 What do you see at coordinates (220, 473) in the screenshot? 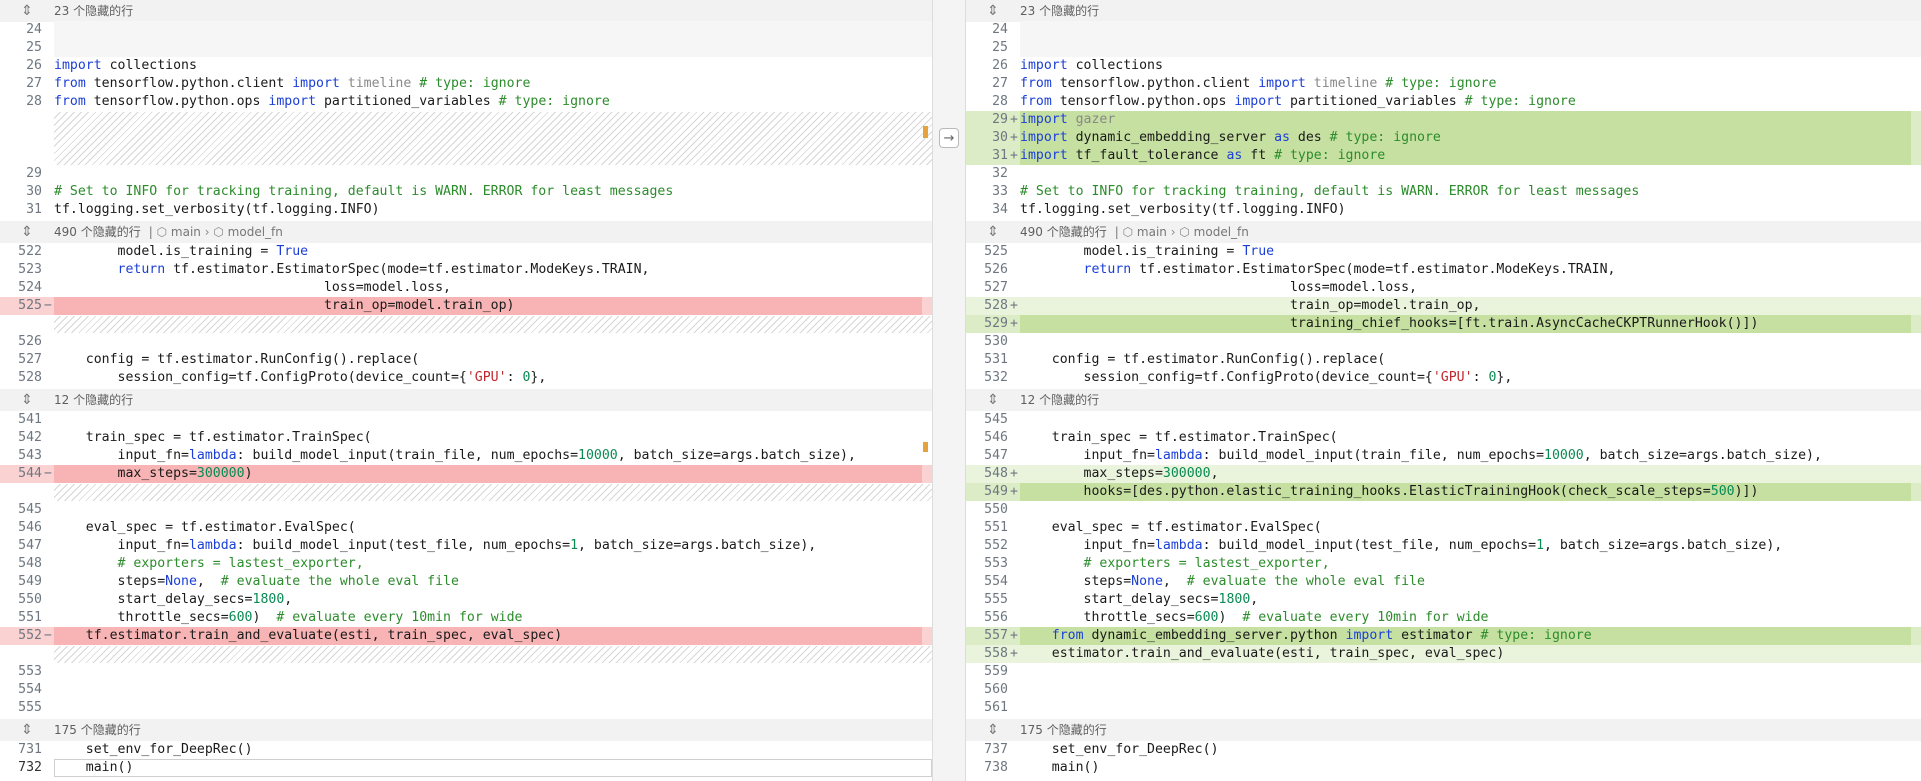
I see `number: 300000` at bounding box center [220, 473].